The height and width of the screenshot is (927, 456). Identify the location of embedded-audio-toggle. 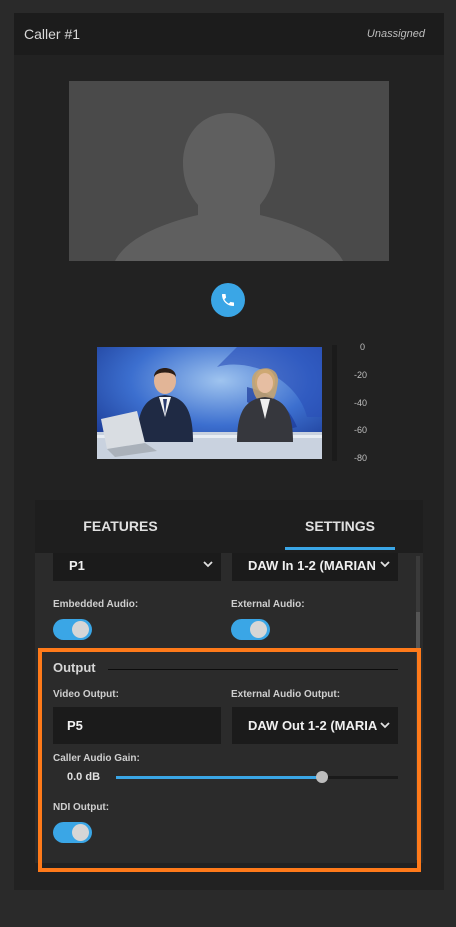
(72, 629).